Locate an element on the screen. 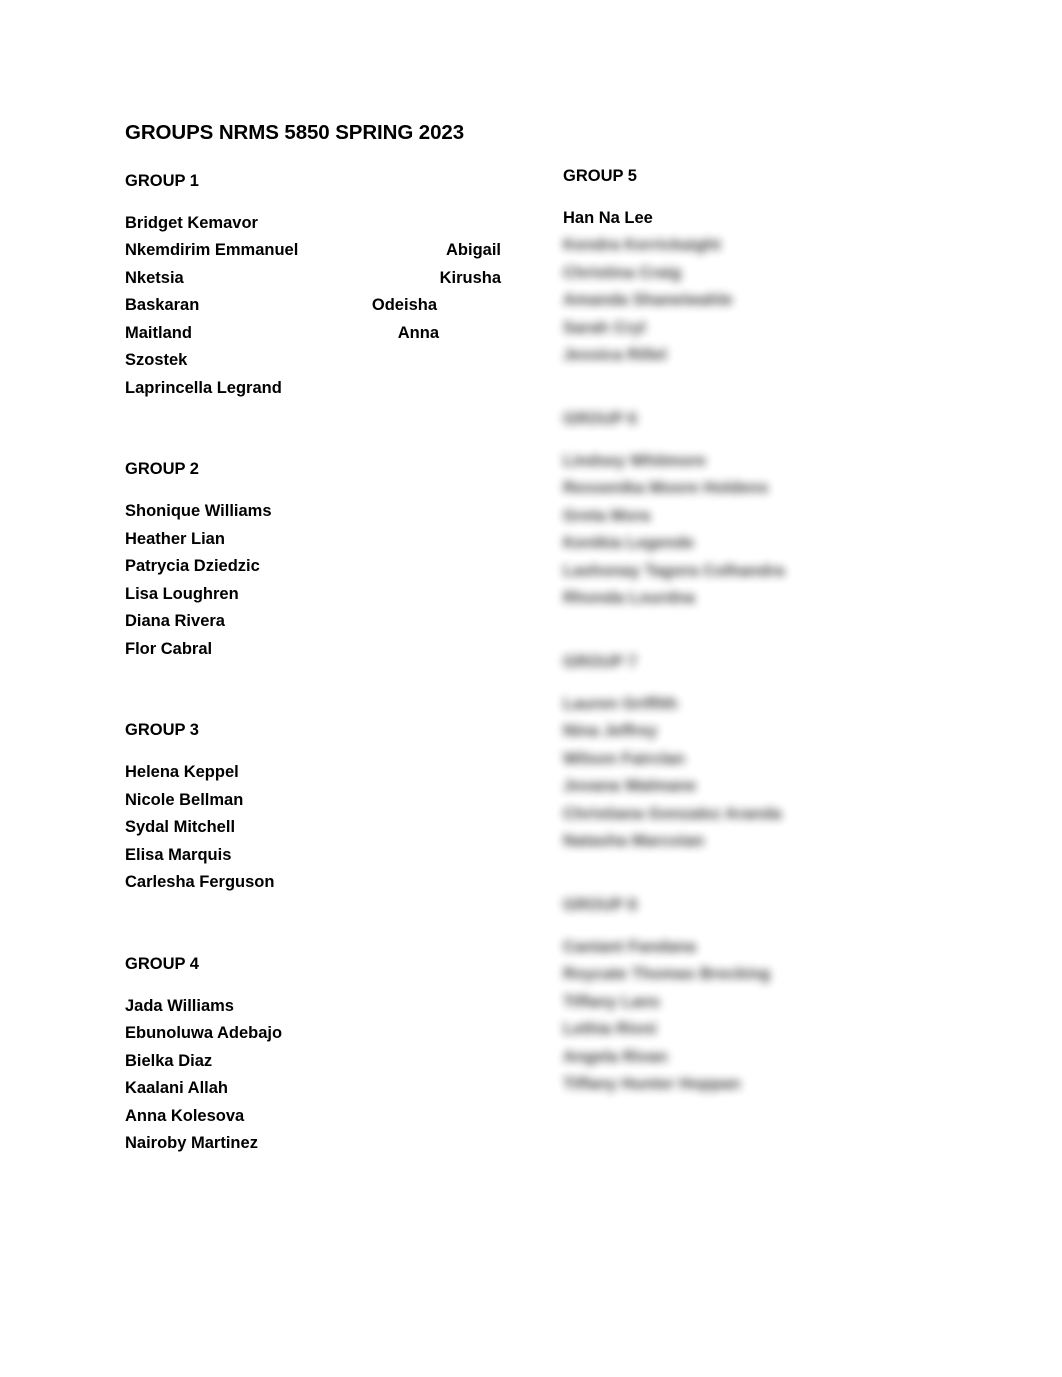 The height and width of the screenshot is (1377, 1062). list-item: Baskaran Odeisha is located at coordinates (315, 306).